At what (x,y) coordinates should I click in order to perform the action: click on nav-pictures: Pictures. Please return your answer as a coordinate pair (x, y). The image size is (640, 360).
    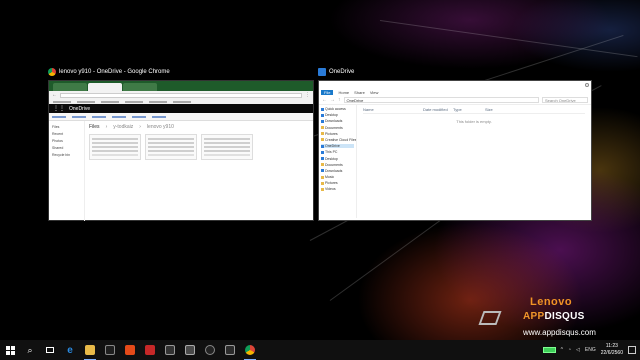
    Looking at the image, I should click on (337, 134).